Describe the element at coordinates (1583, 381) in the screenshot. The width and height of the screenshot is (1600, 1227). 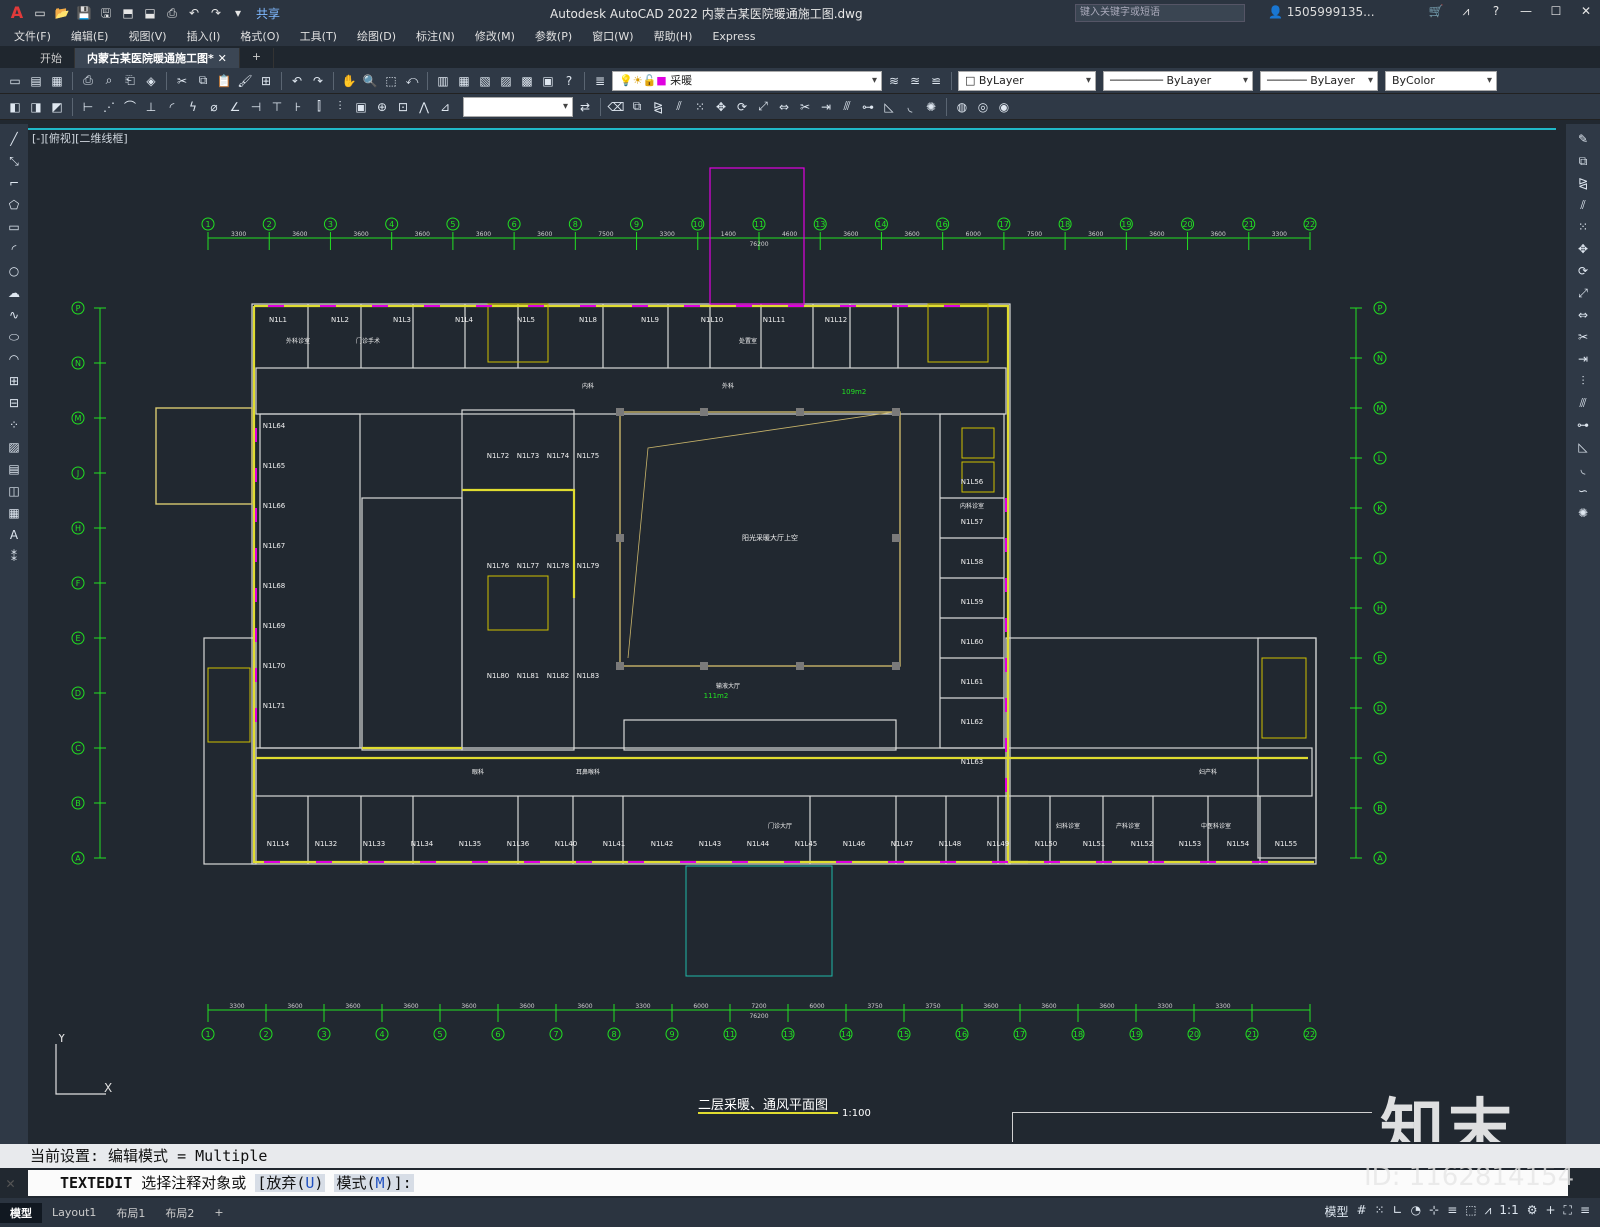
I see `r-break-point-icon: ⫶` at that location.